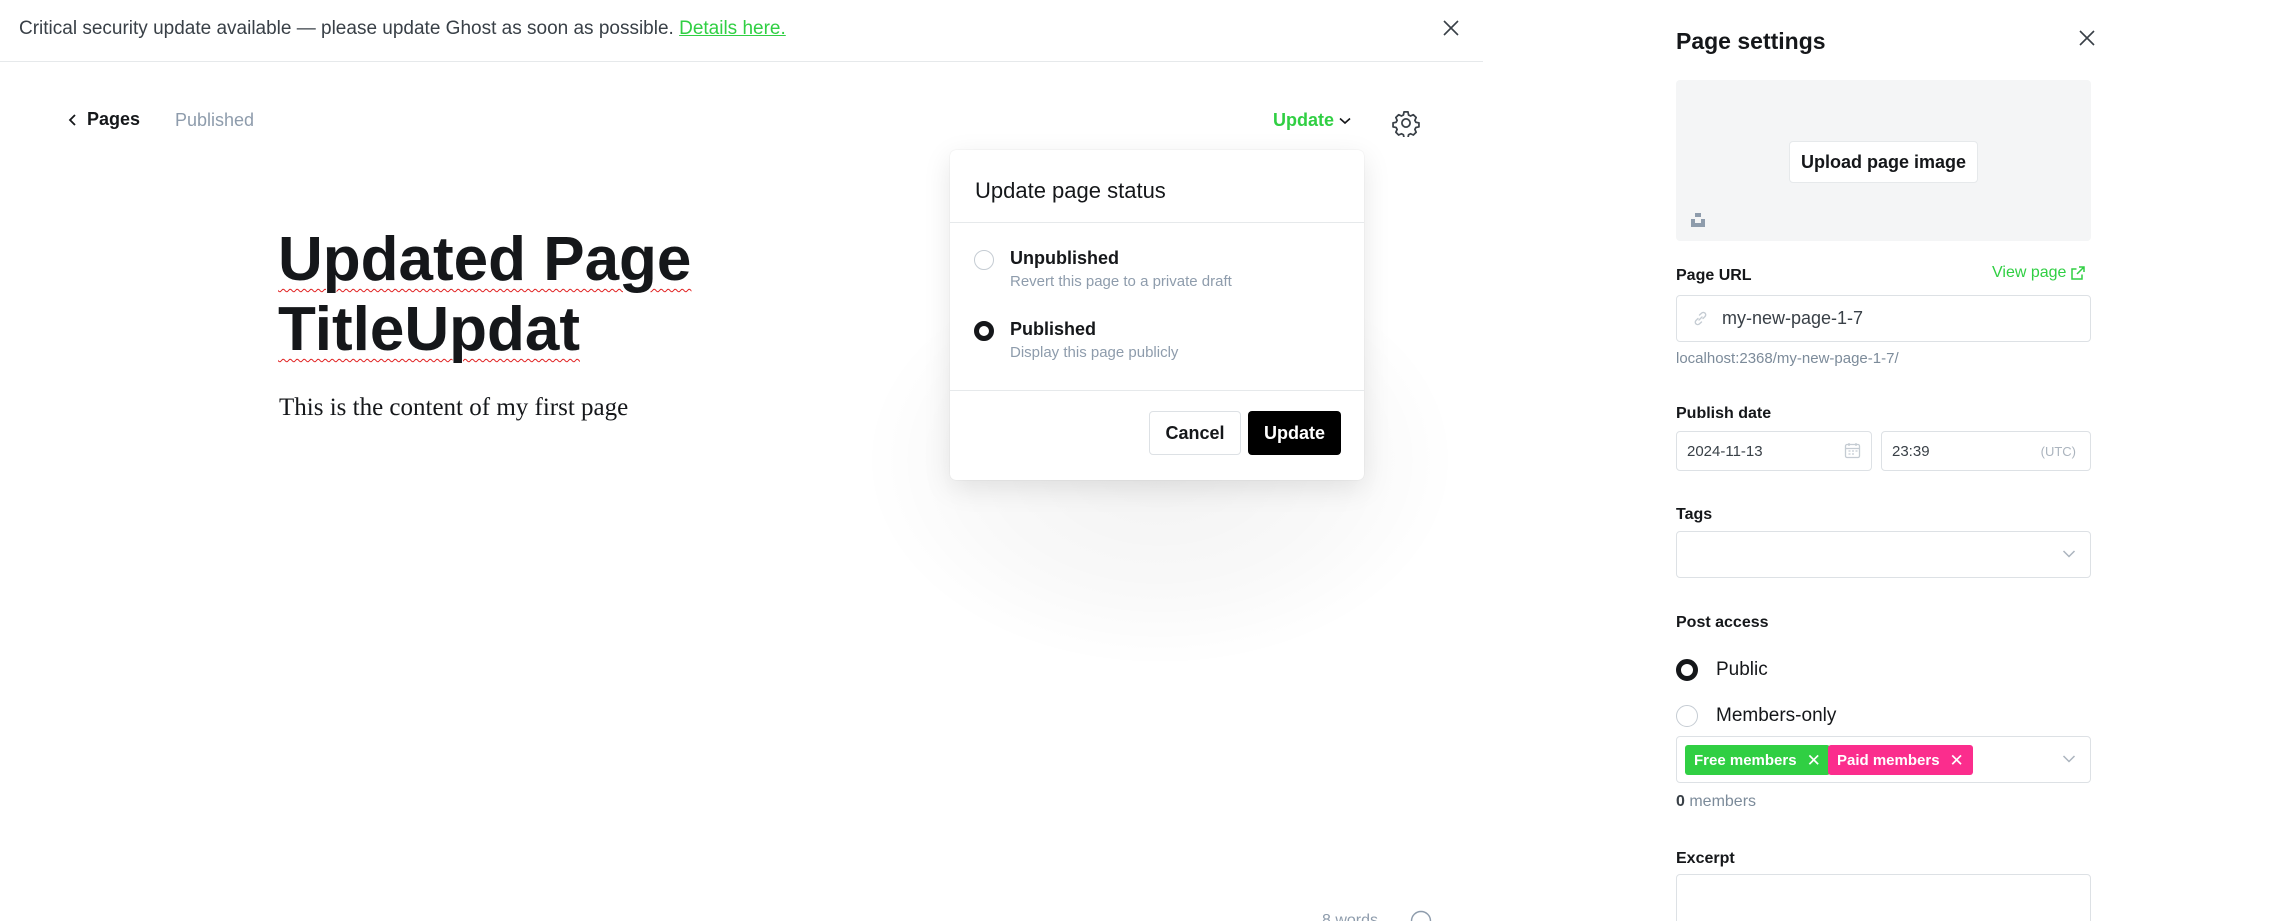 This screenshot has width=2270, height=921. I want to click on unpublished-radio, so click(984, 260).